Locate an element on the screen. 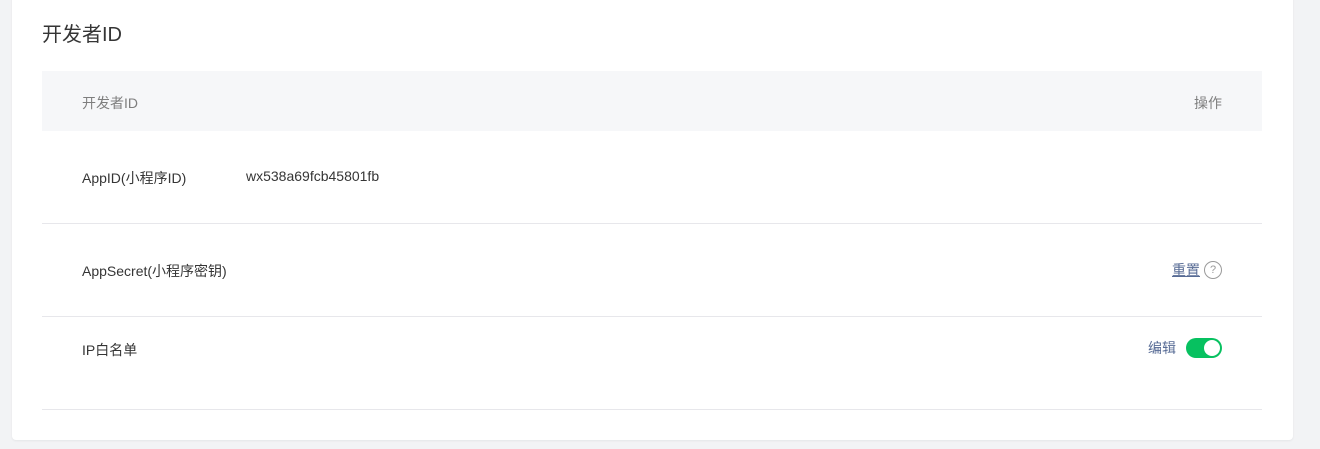 The image size is (1320, 449). reset-button: 重置 is located at coordinates (1186, 270).